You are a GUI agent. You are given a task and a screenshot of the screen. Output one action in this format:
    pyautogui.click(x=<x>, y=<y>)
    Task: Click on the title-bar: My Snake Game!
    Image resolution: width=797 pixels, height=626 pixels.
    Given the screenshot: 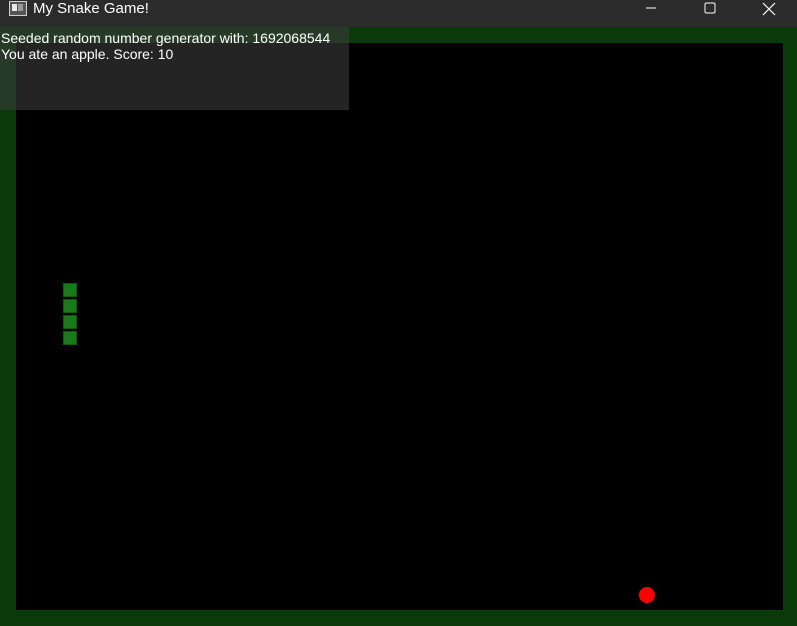 What is the action you would take?
    pyautogui.click(x=398, y=13)
    